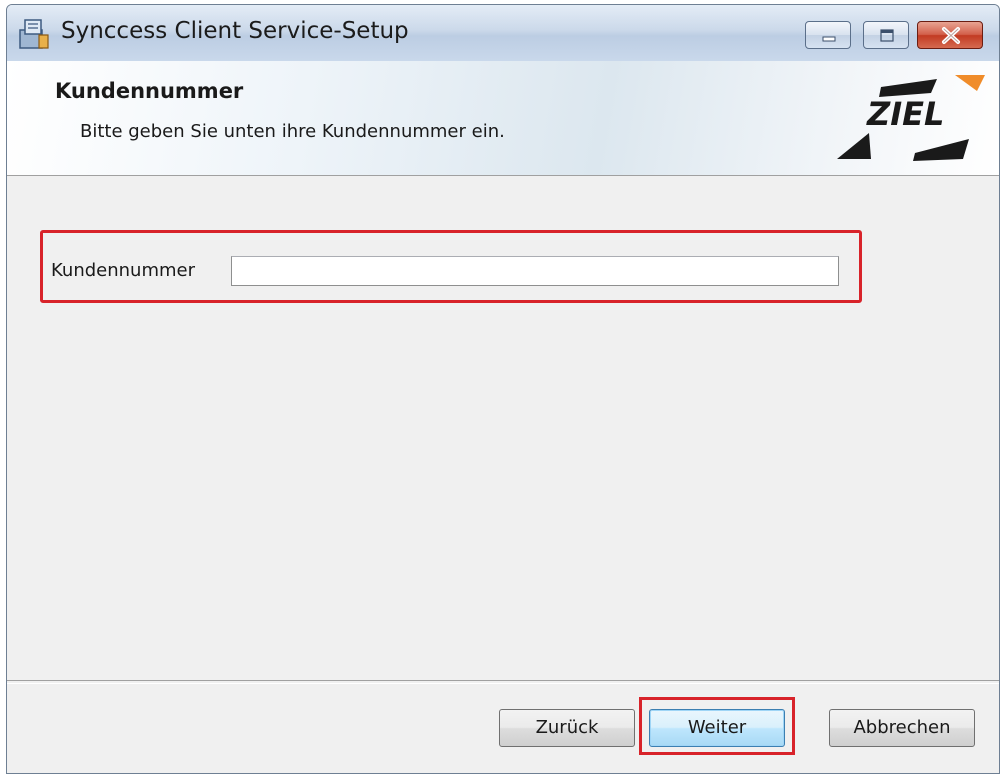 Image resolution: width=1000 pixels, height=777 pixels. Describe the element at coordinates (34, 34) in the screenshot. I see `installer-icon` at that location.